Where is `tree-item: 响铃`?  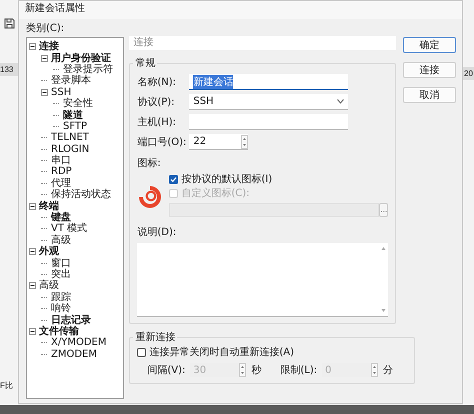
tree-item: 响铃 is located at coordinates (61, 308).